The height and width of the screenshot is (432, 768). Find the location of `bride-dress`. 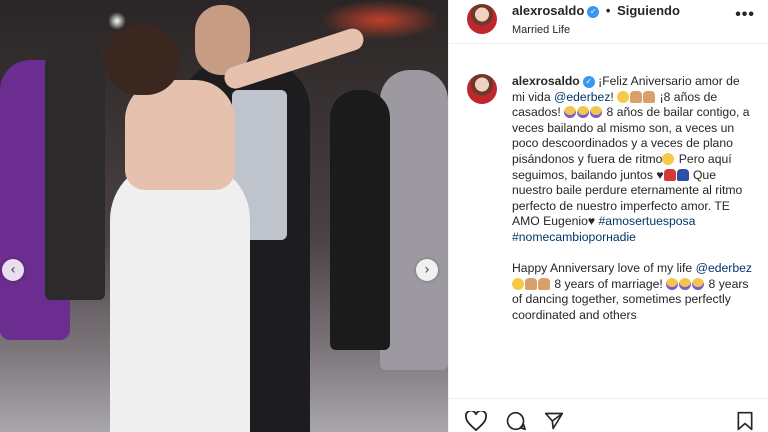

bride-dress is located at coordinates (180, 296).